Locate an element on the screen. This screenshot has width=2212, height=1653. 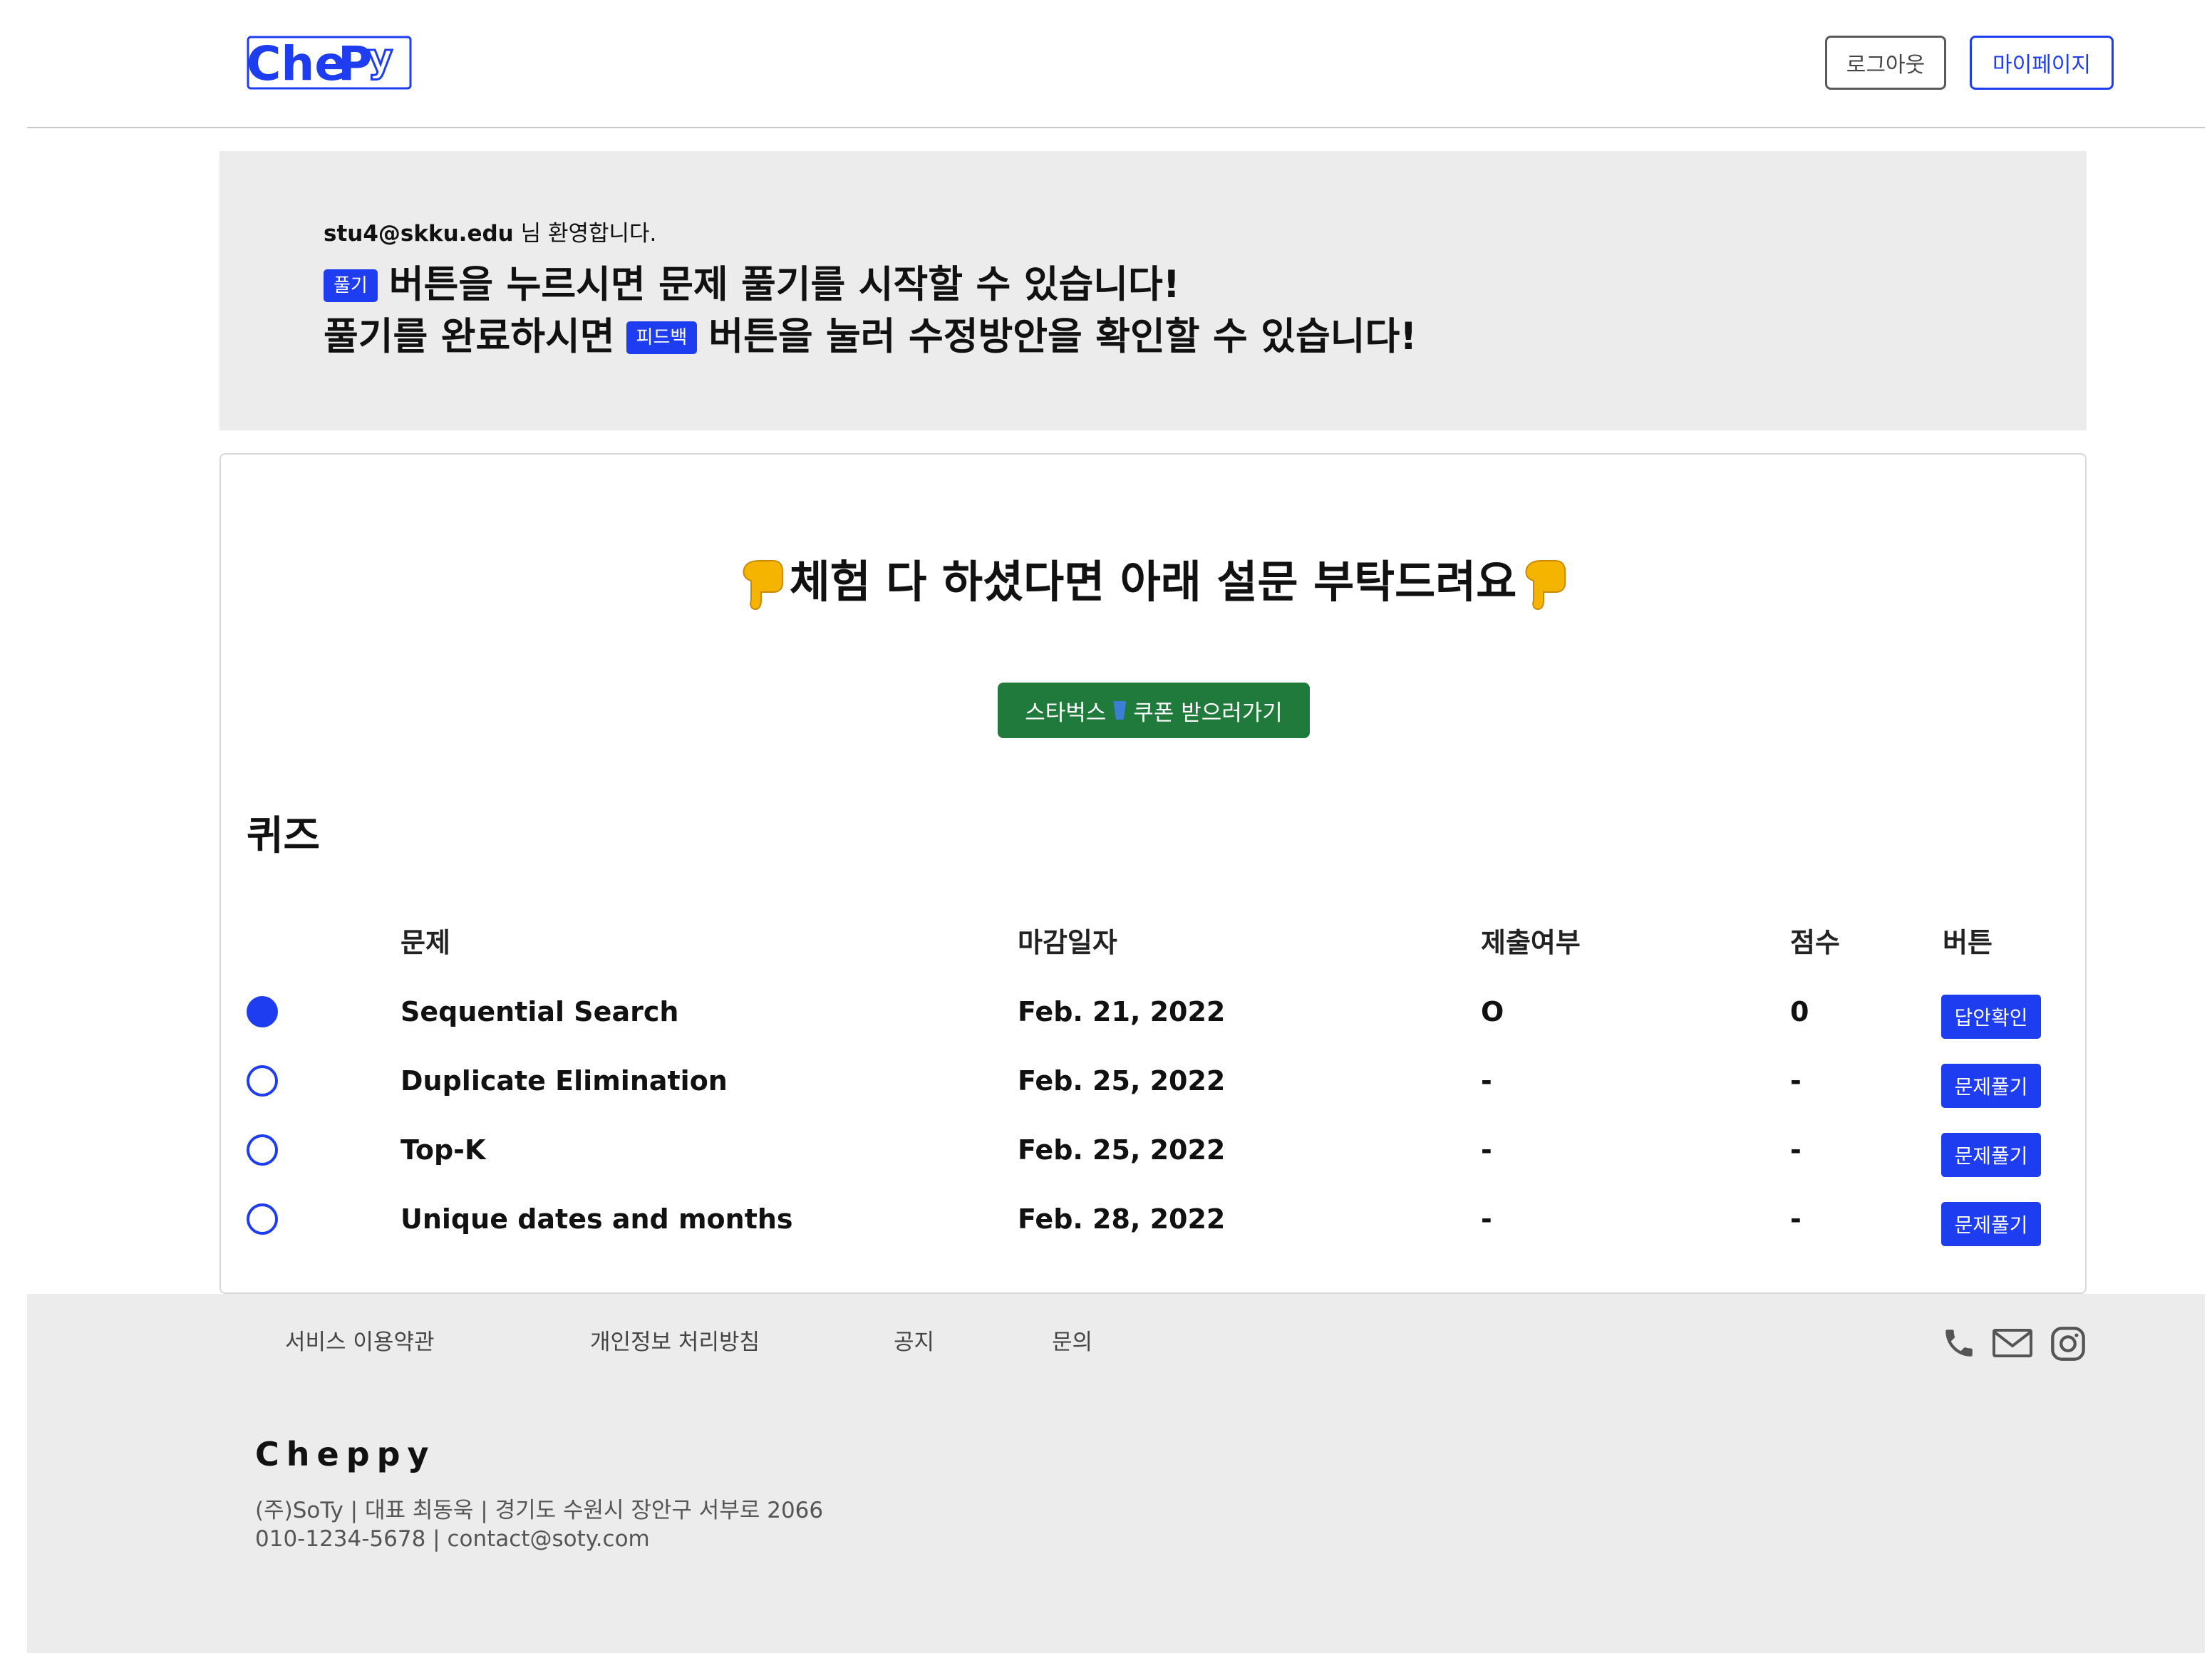
footer-link-privacy: 개인정보 처리방침 is located at coordinates (675, 1340).